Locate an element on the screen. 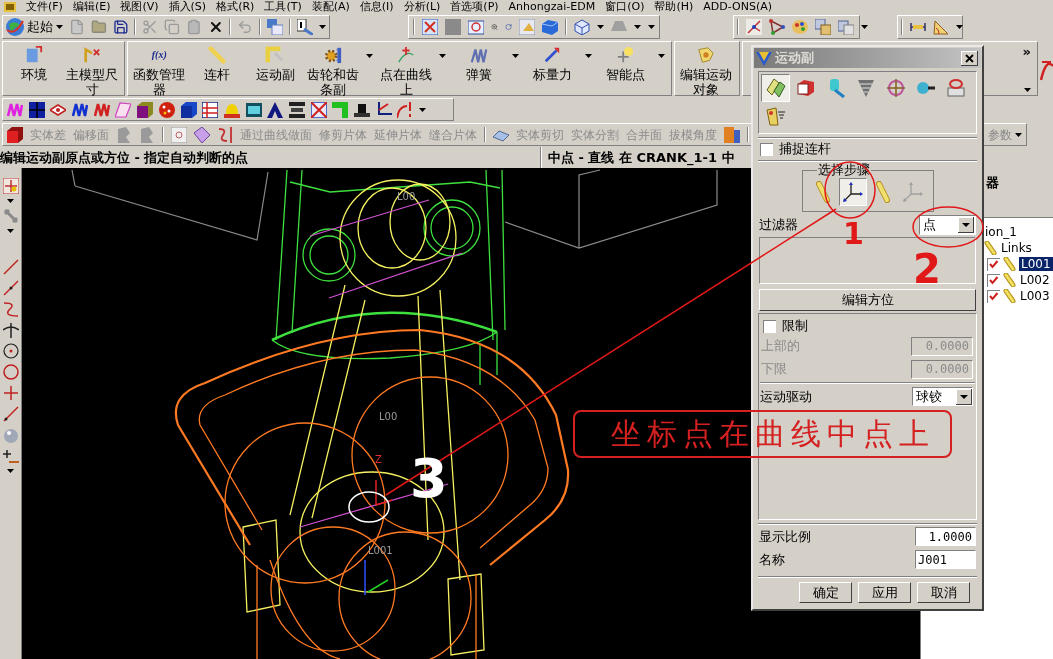  toolbar-button: f(x) 函数管理器 is located at coordinates (159, 68).